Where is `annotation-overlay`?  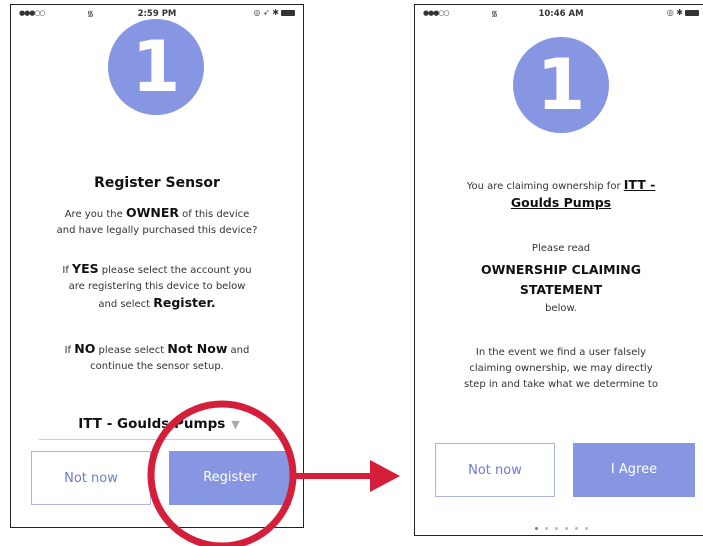 annotation-overlay is located at coordinates (273, 473).